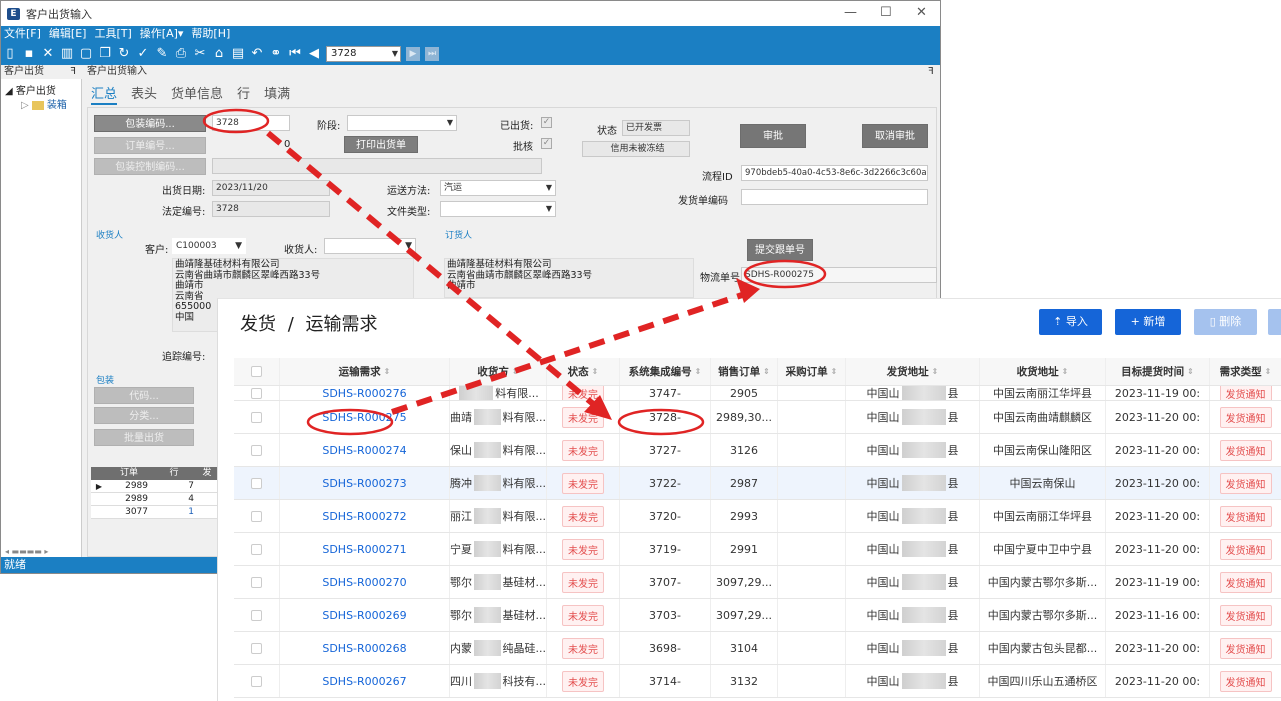 This screenshot has height=701, width=1281. Describe the element at coordinates (277, 94) in the screenshot. I see `tab-fill: 填满` at that location.